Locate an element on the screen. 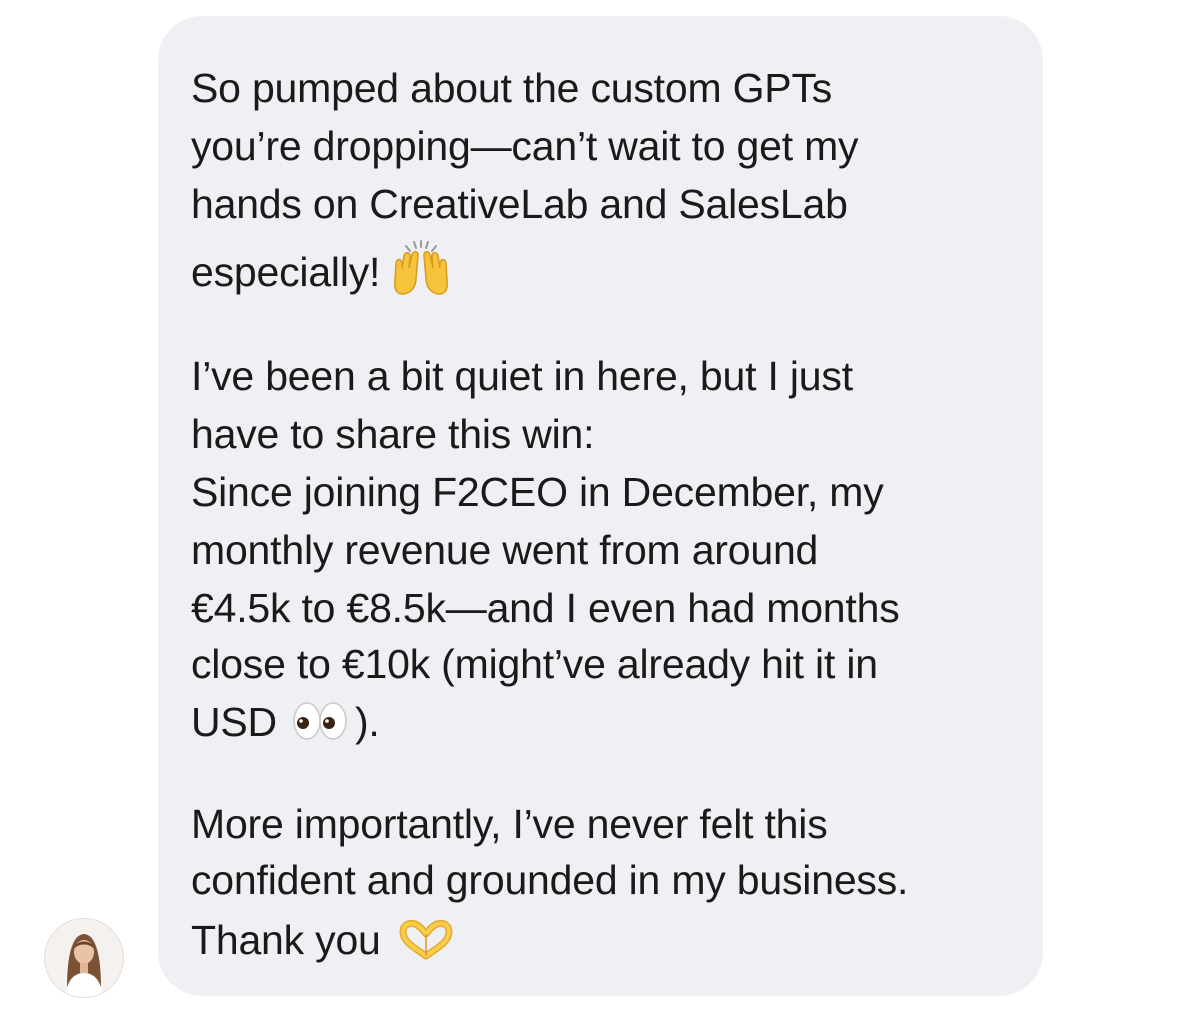  raising-hands-icon is located at coordinates (421, 268).